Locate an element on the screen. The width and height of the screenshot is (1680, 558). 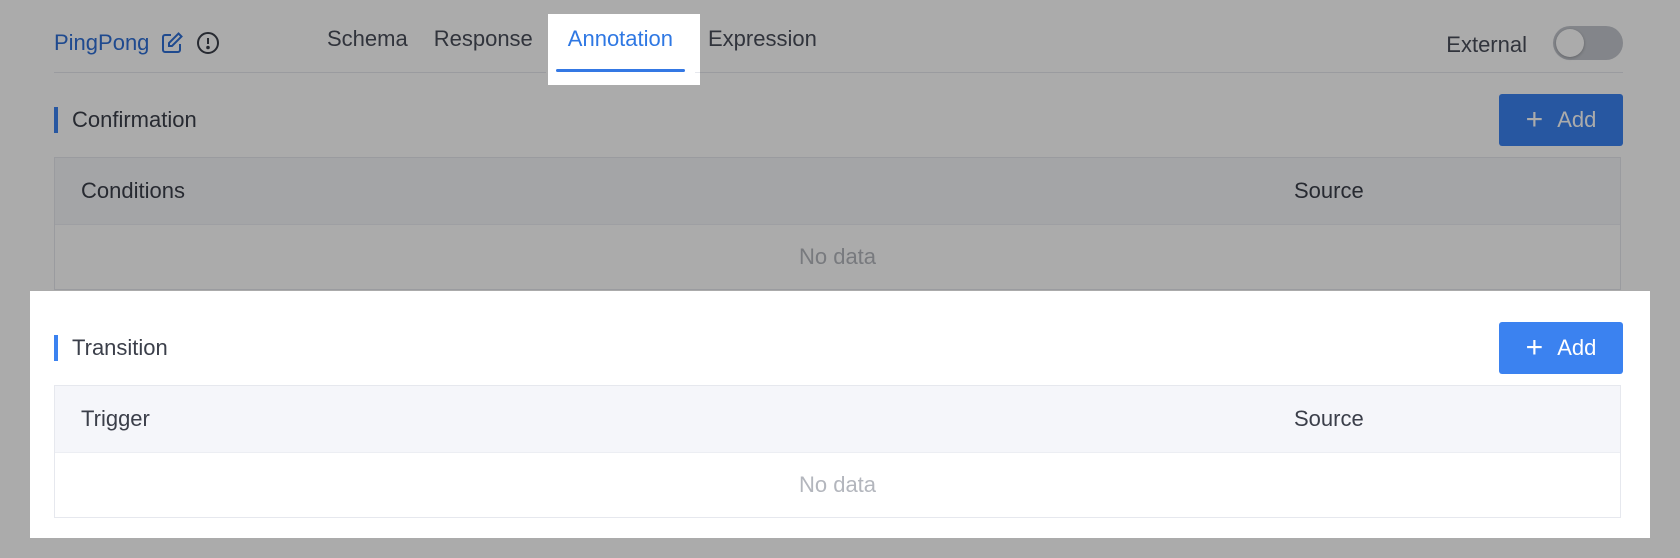
edit-icon is located at coordinates (172, 43).